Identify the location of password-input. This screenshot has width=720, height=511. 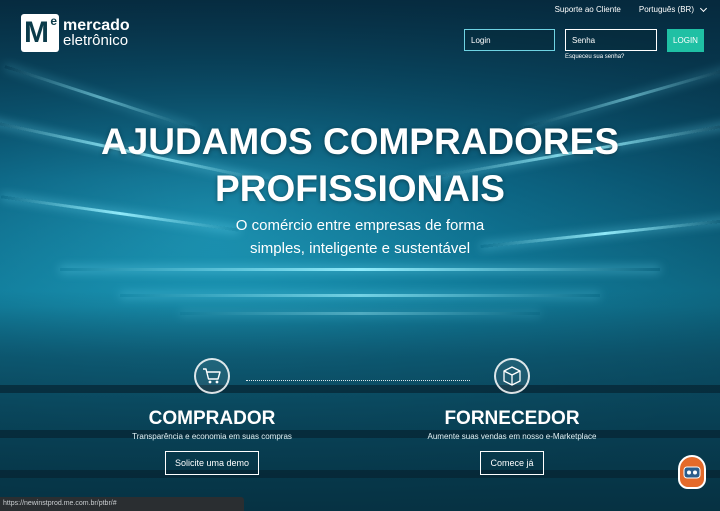
(611, 40).